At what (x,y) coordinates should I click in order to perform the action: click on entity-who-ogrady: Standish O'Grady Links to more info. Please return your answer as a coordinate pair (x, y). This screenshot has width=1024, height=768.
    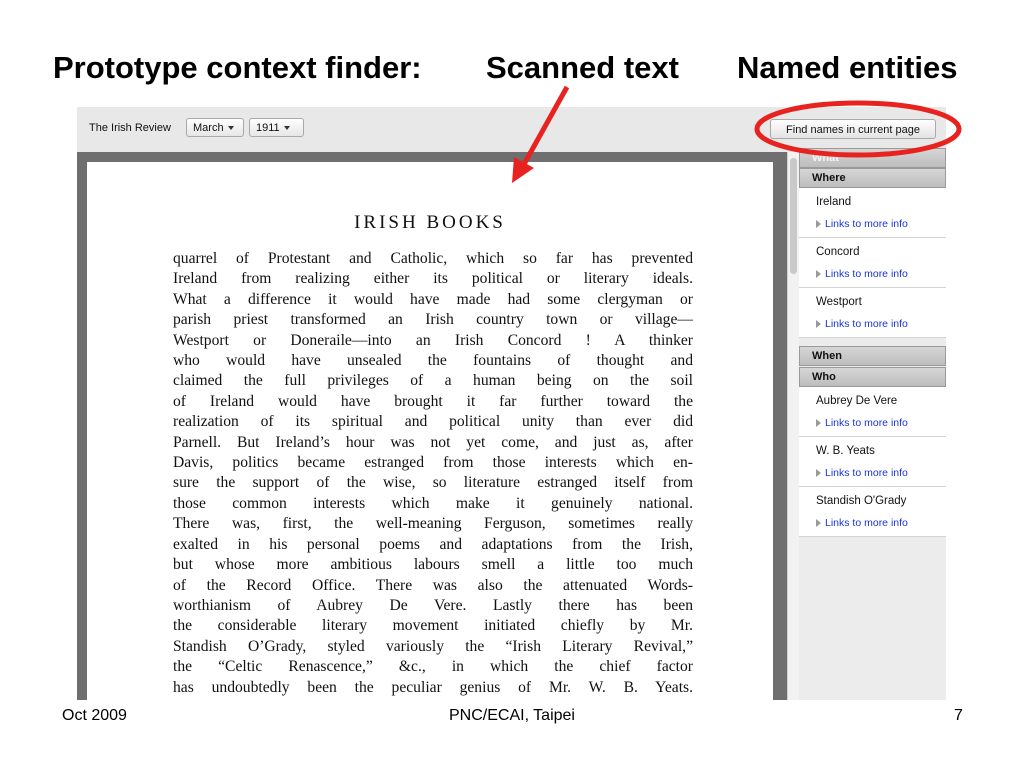
    Looking at the image, I should click on (872, 512).